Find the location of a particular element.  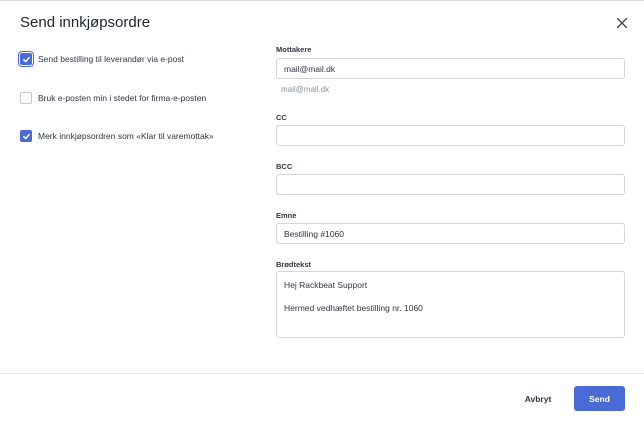

subject-input is located at coordinates (450, 233).